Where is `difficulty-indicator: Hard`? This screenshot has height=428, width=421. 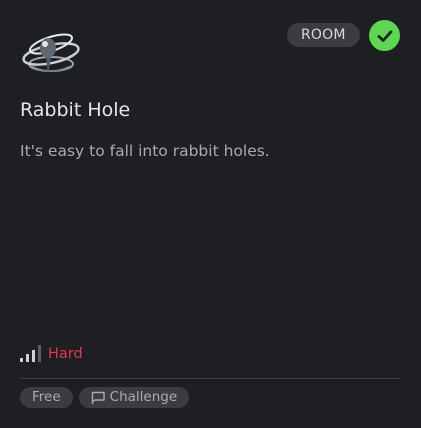
difficulty-indicator: Hard is located at coordinates (51, 354).